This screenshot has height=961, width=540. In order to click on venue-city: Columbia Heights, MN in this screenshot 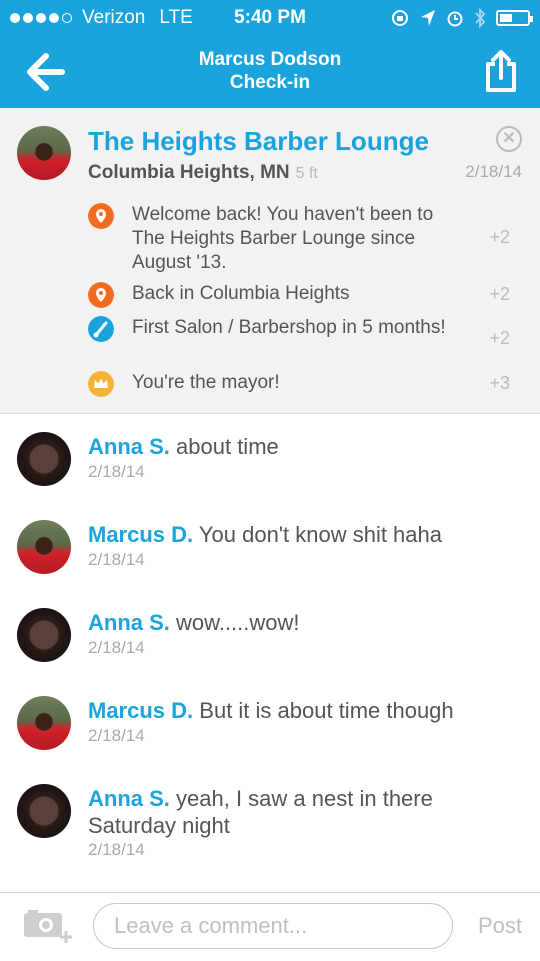, I will do `click(189, 172)`.